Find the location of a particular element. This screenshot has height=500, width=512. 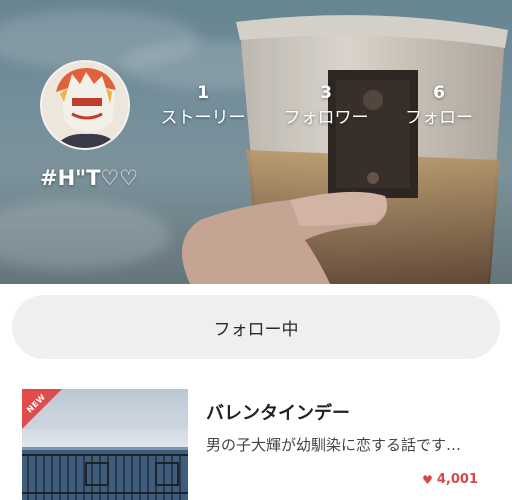

story-likes: ♥ 4,001 is located at coordinates (450, 479).